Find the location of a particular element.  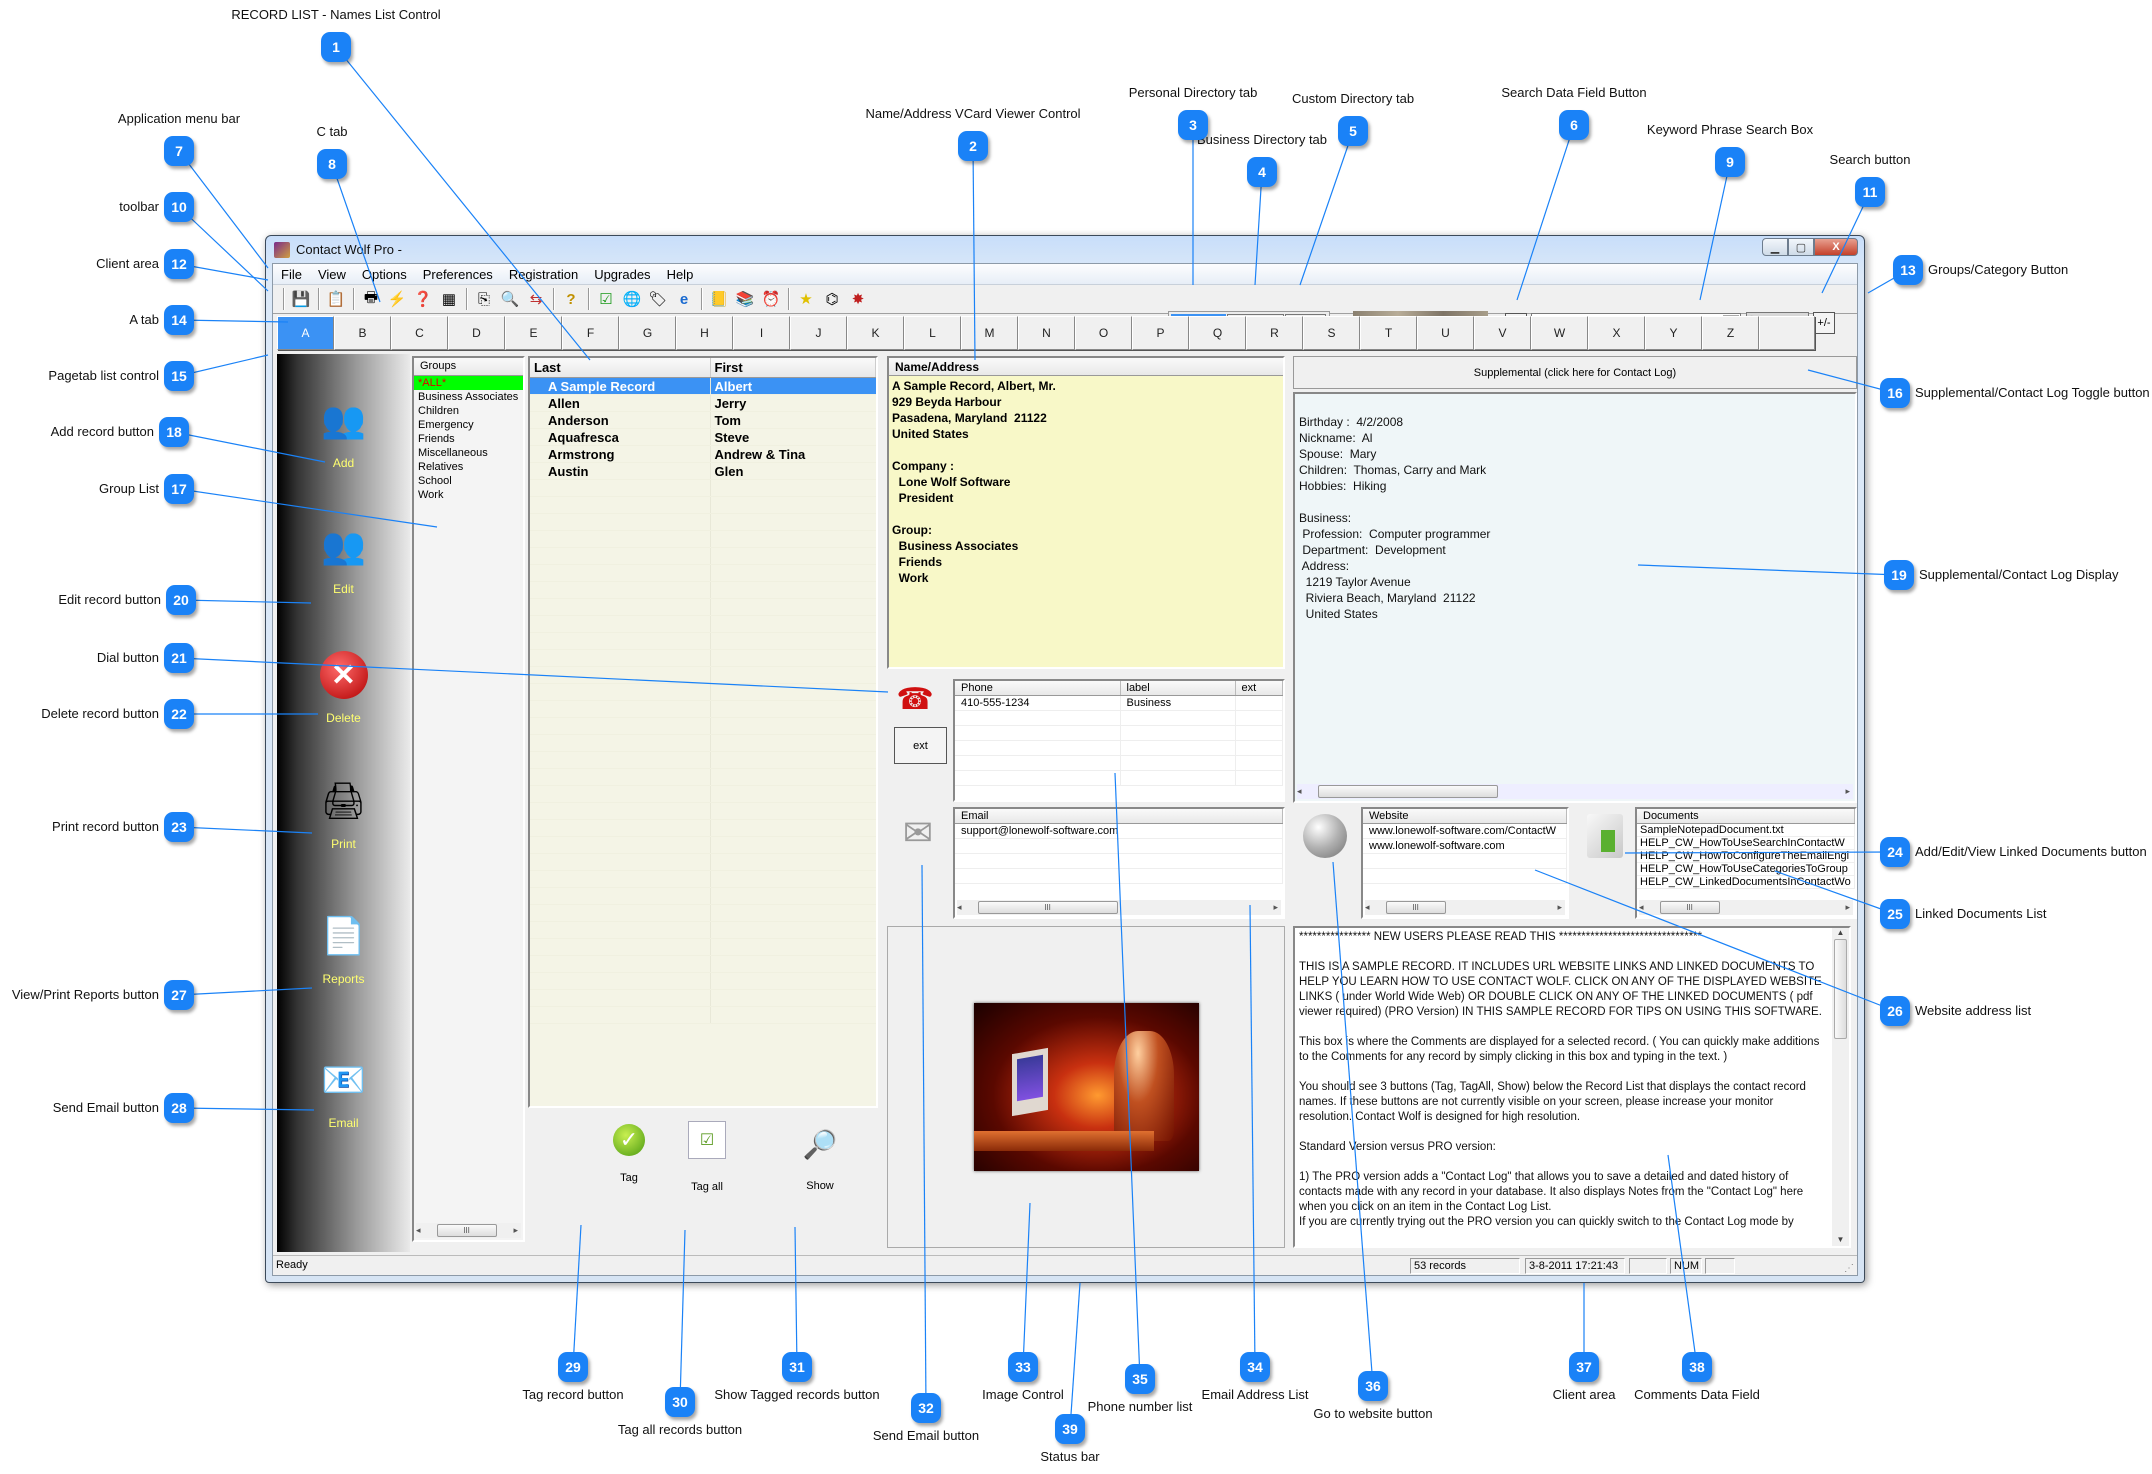

document-row: HELP_CW_LinkedDocumentsInContactWo is located at coordinates (1746, 882).